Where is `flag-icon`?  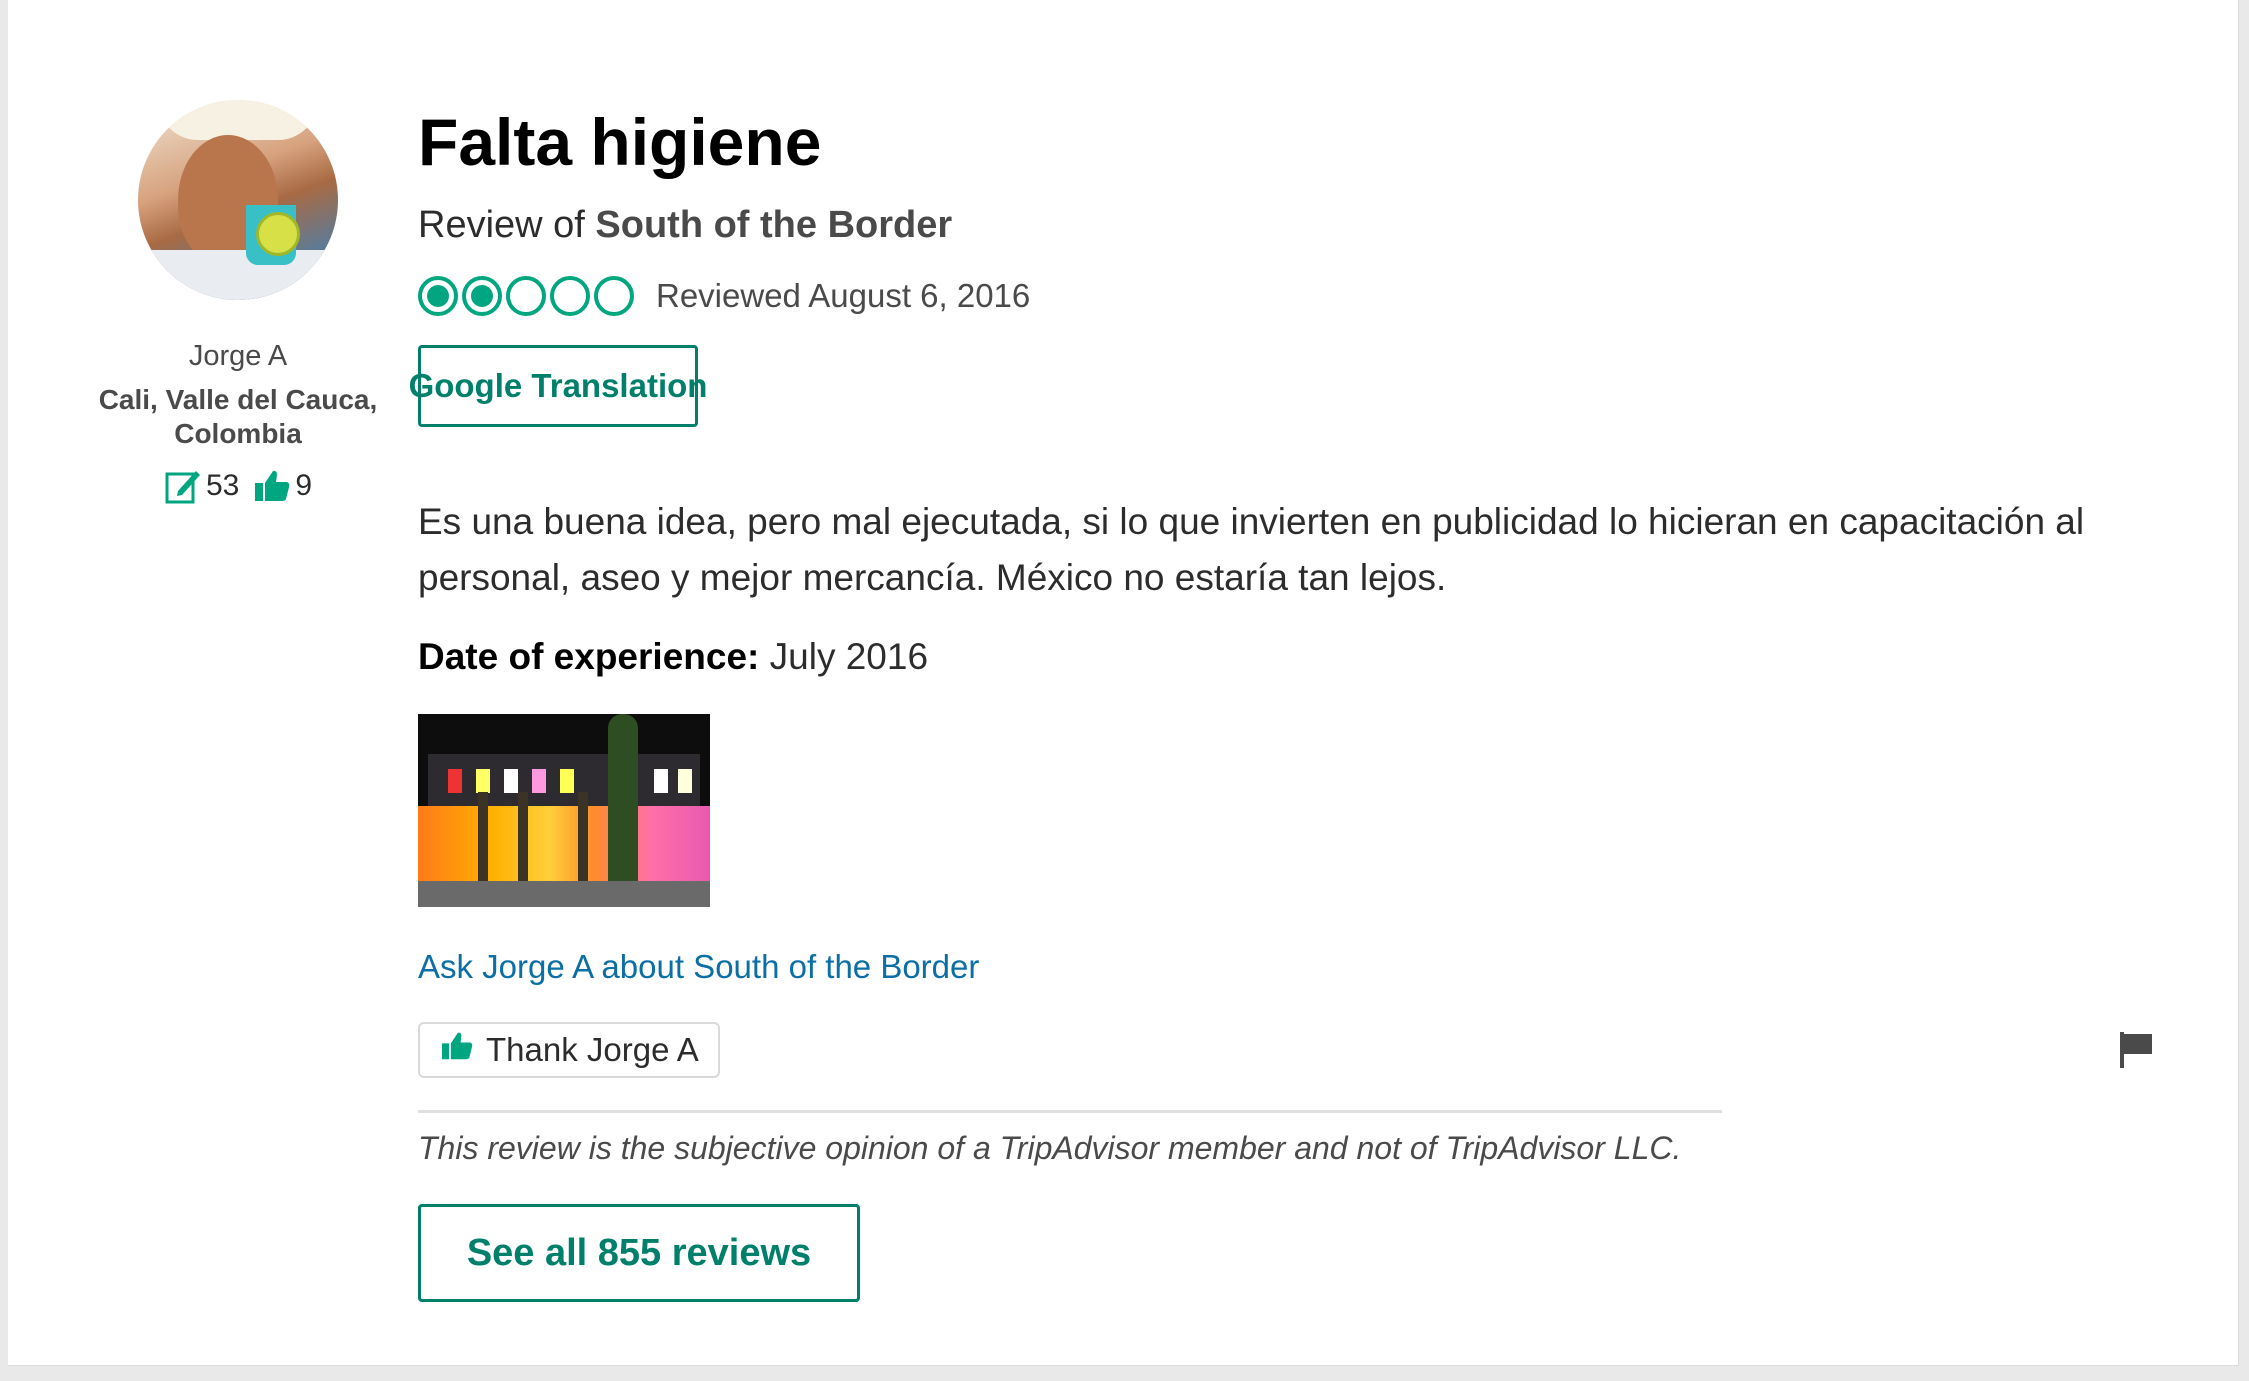
flag-icon is located at coordinates (2136, 1052).